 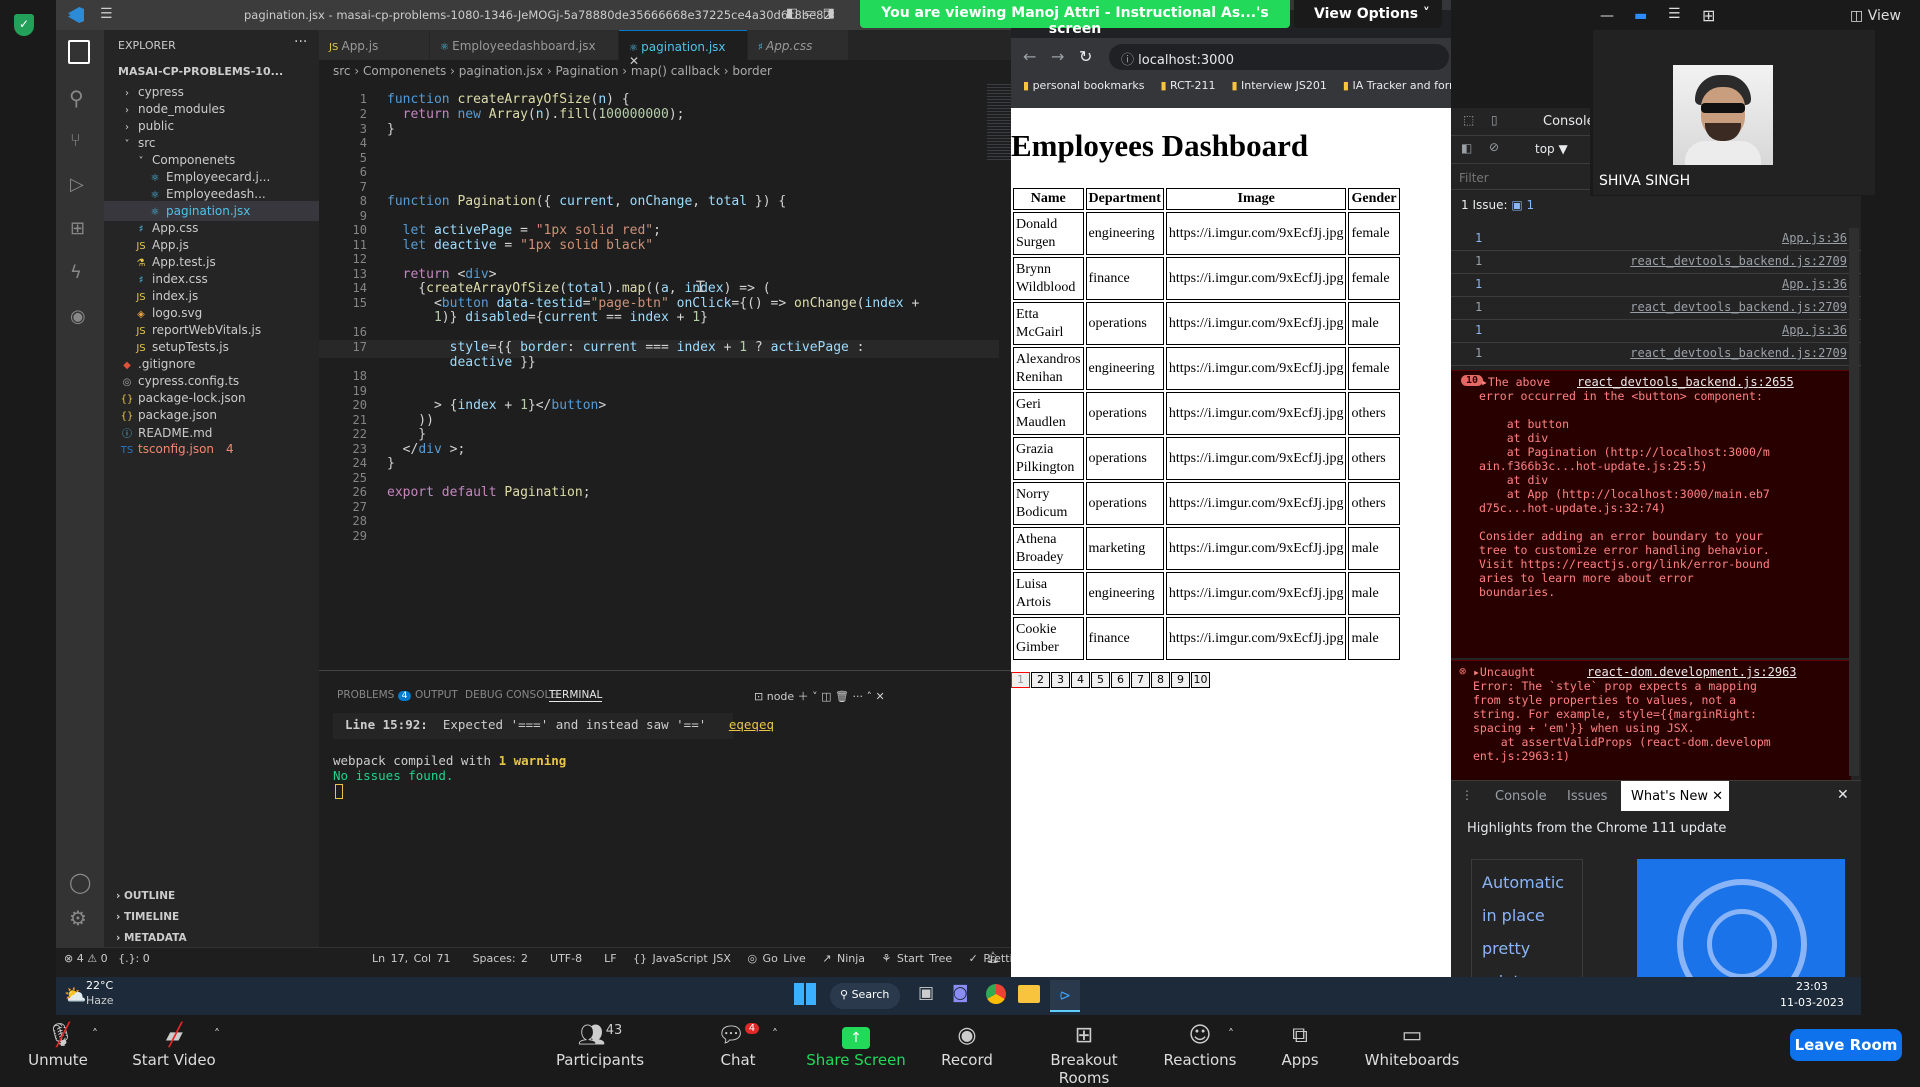 I want to click on breadcrumb-item: map() callback, so click(x=675, y=71).